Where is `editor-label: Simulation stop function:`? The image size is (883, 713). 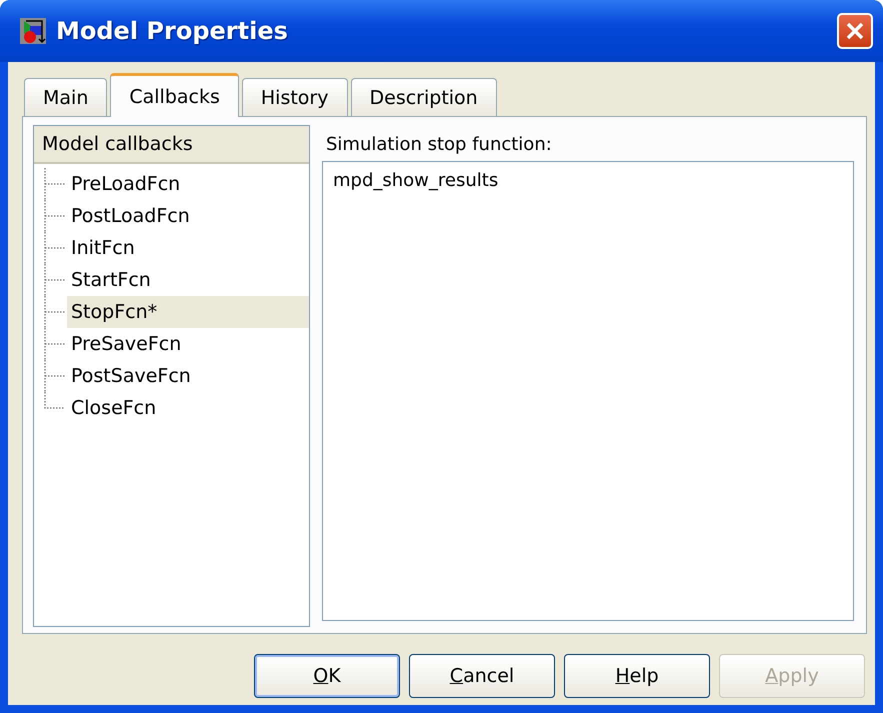 editor-label: Simulation stop function: is located at coordinates (439, 145).